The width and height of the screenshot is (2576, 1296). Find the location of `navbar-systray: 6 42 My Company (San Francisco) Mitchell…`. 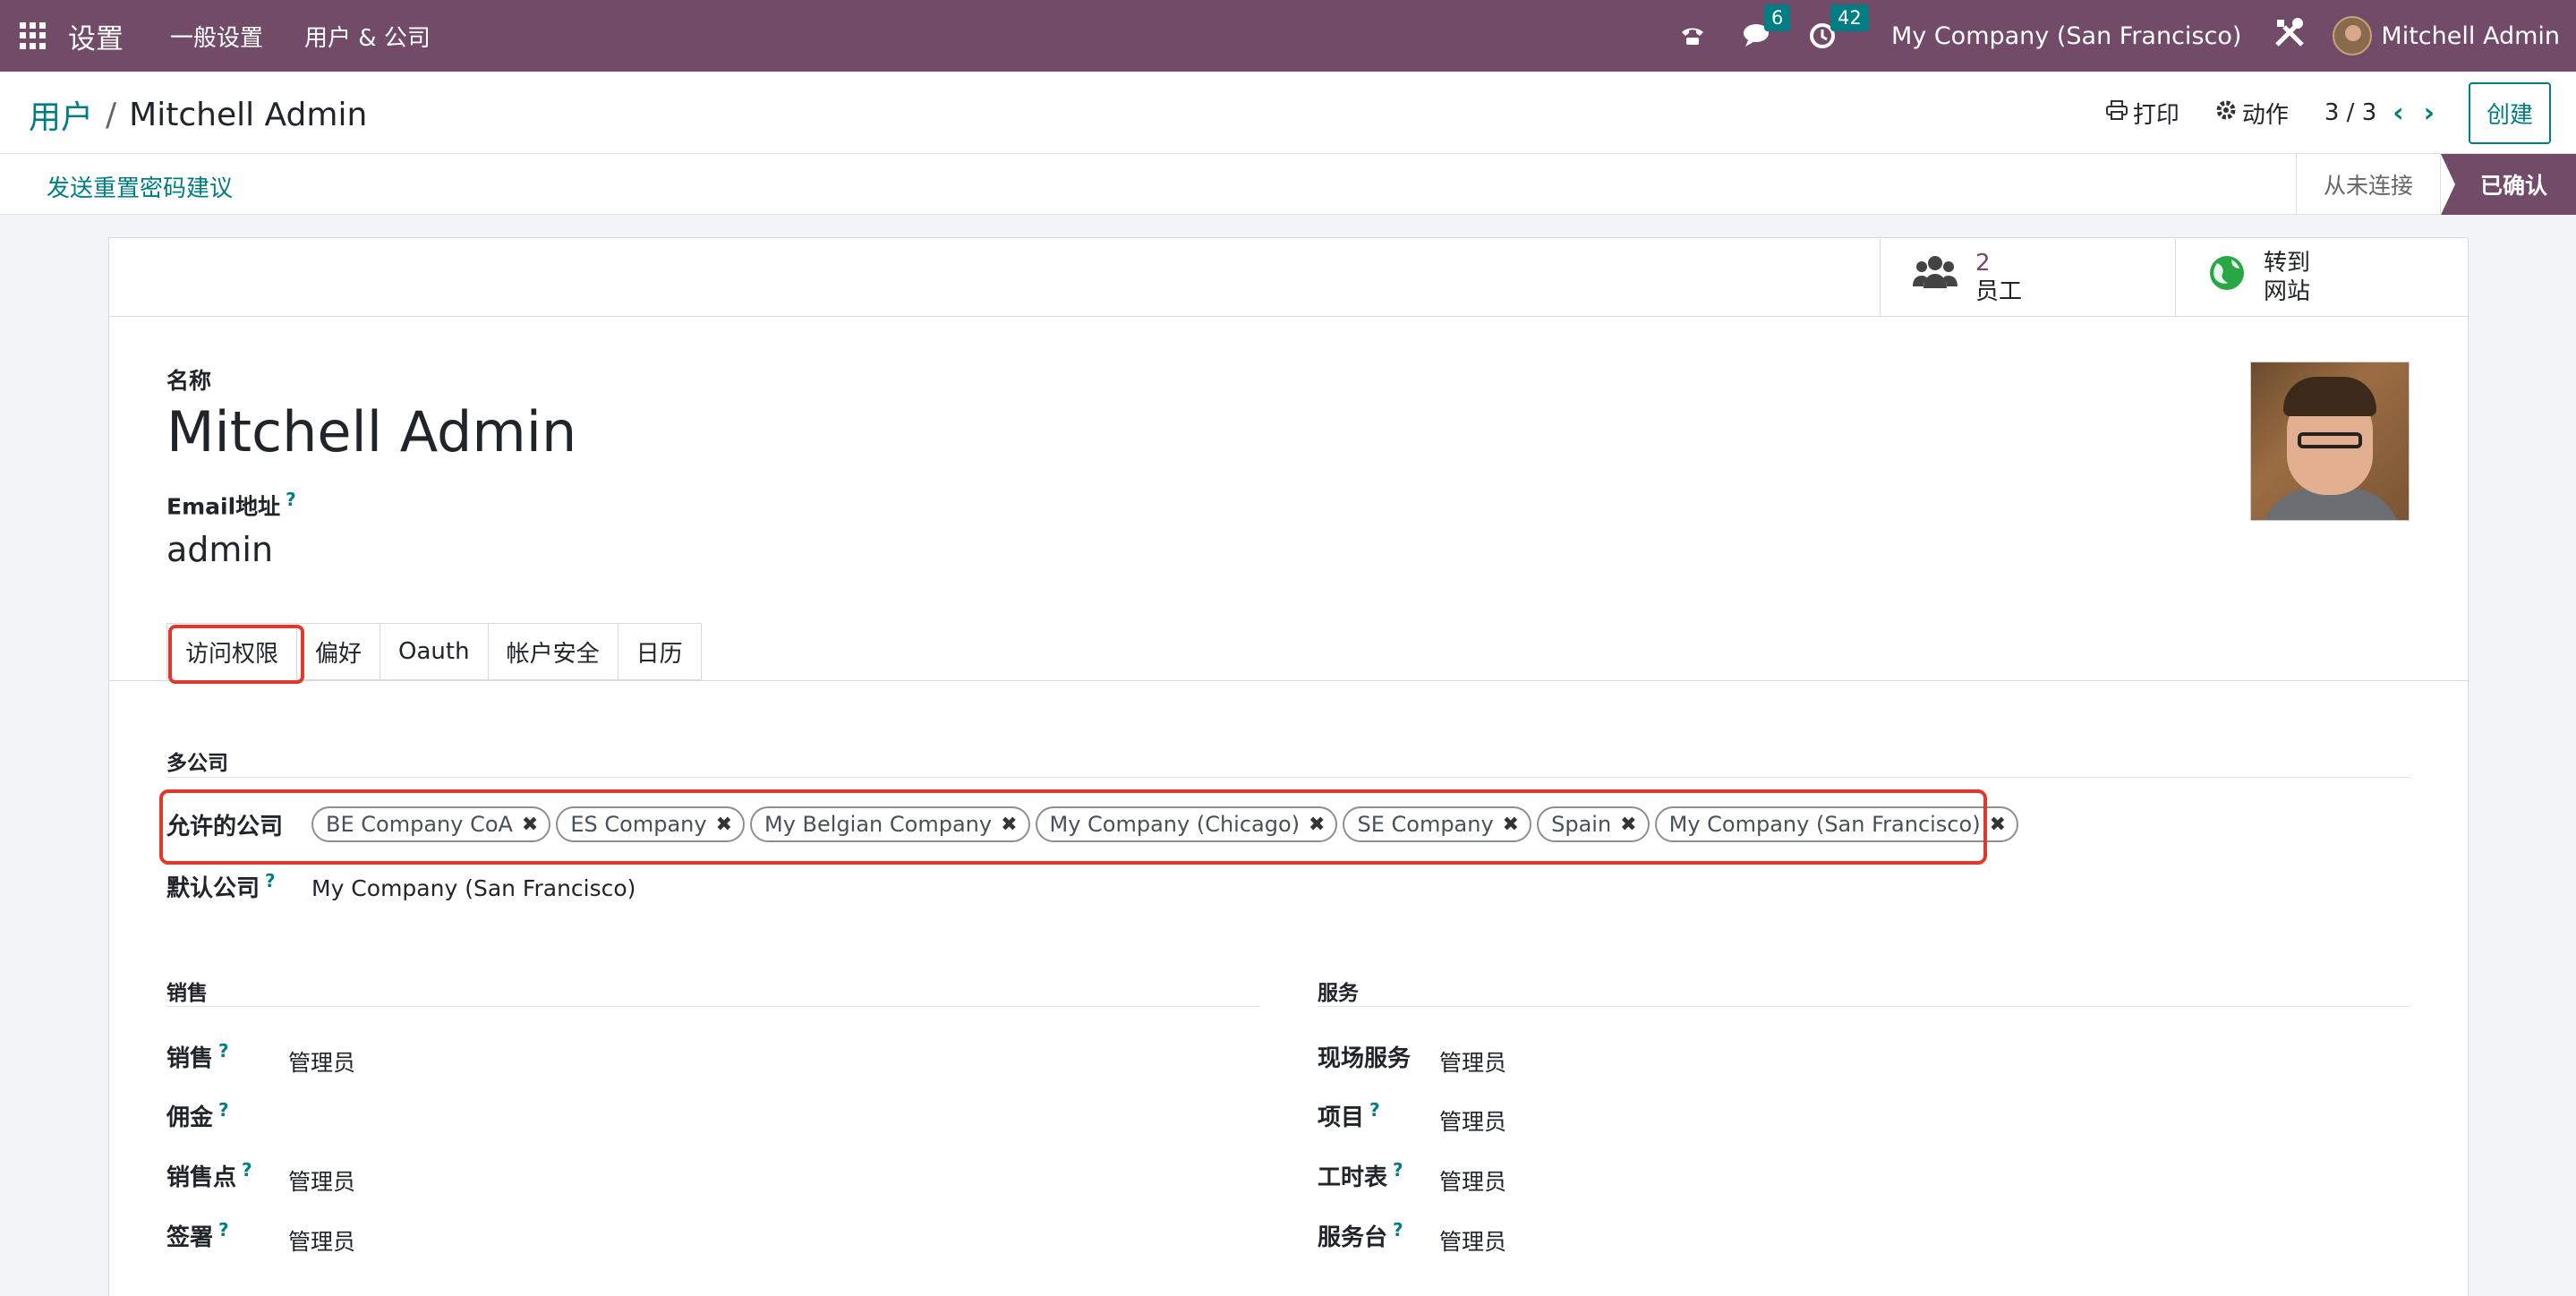

navbar-systray: 6 42 My Company (San Francisco) Mitchell… is located at coordinates (2127, 36).